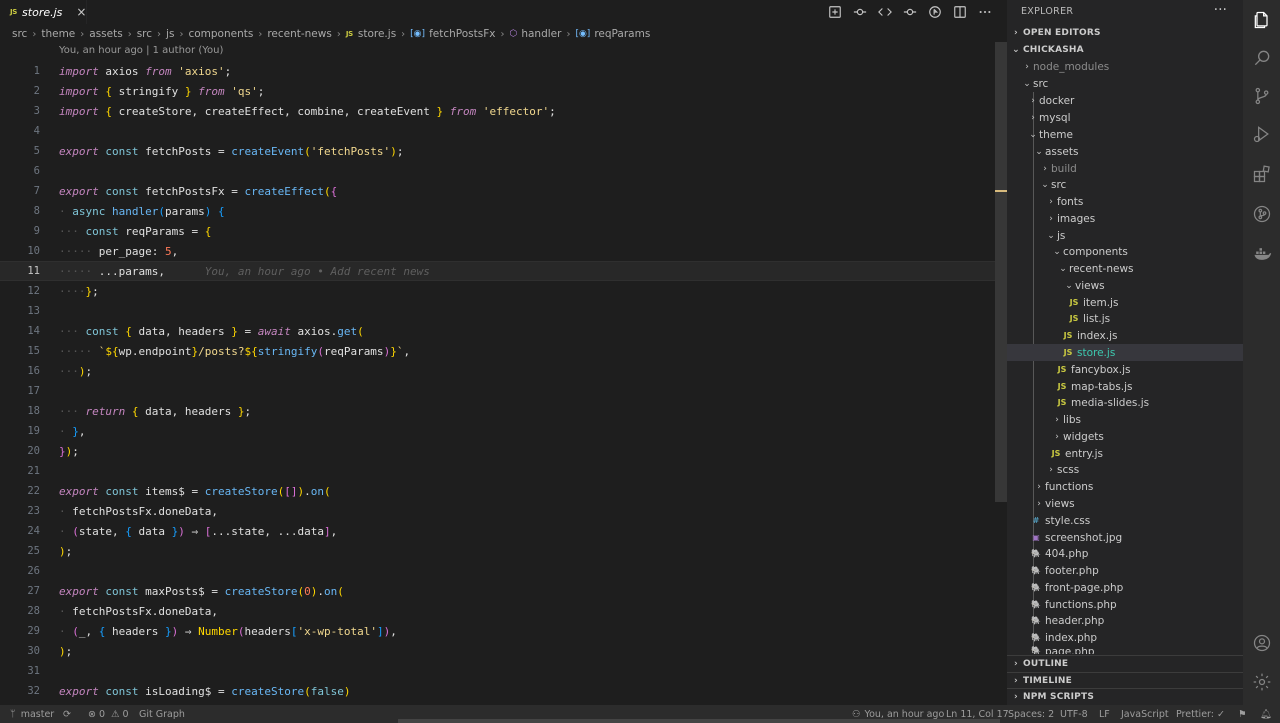 Image resolution: width=1280 pixels, height=723 pixels. Describe the element at coordinates (977, 714) in the screenshot. I see `cursor-position: Ln 11, Col 17` at that location.